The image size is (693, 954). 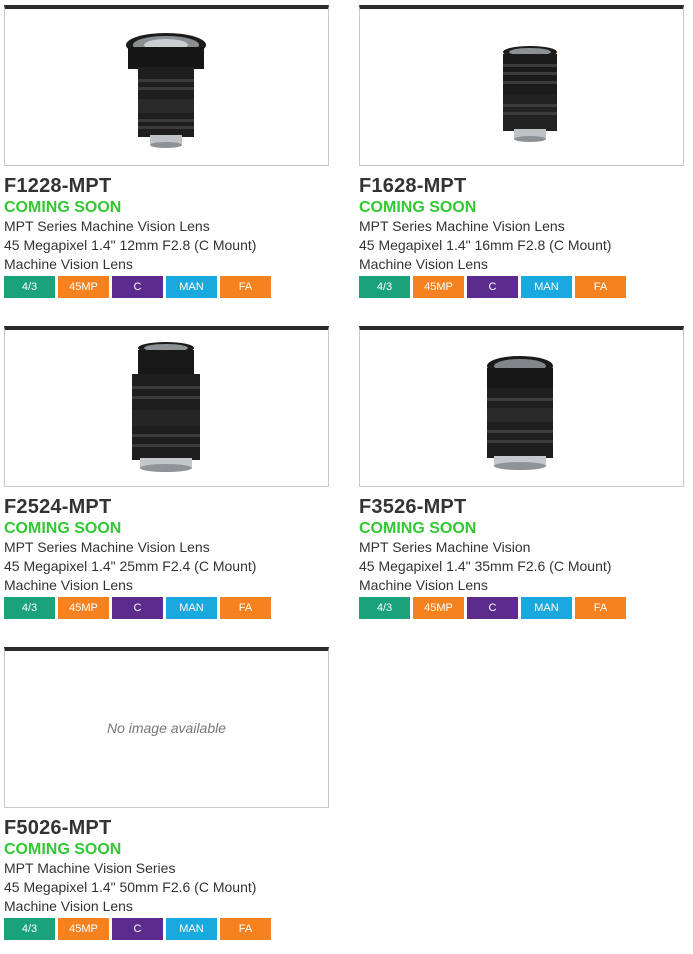 What do you see at coordinates (166, 828) in the screenshot?
I see `product-model: F5026-MPT` at bounding box center [166, 828].